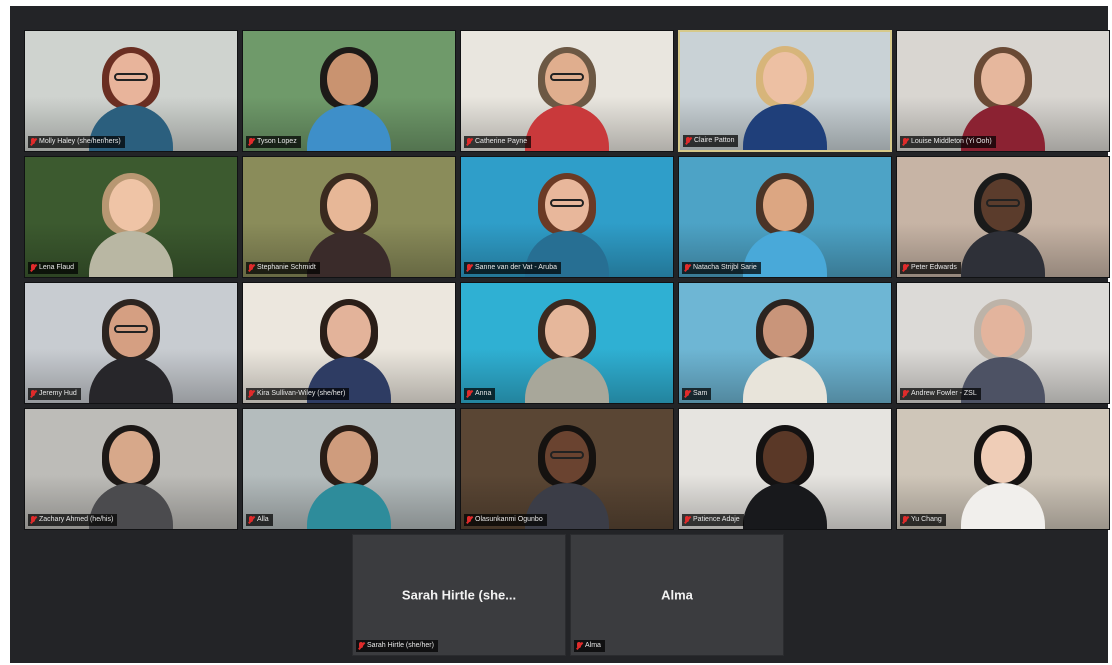 The width and height of the screenshot is (1112, 665). I want to click on participant-tile: Jeremy Hud, so click(131, 343).